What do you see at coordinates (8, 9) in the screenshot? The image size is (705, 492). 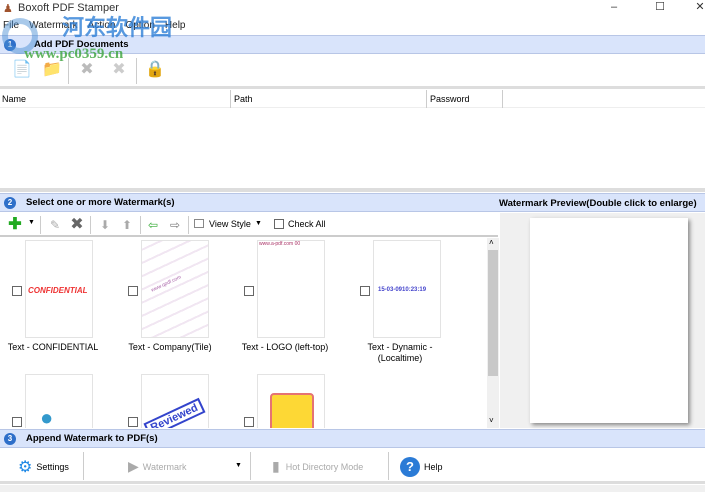 I see `app-icon: ♟` at bounding box center [8, 9].